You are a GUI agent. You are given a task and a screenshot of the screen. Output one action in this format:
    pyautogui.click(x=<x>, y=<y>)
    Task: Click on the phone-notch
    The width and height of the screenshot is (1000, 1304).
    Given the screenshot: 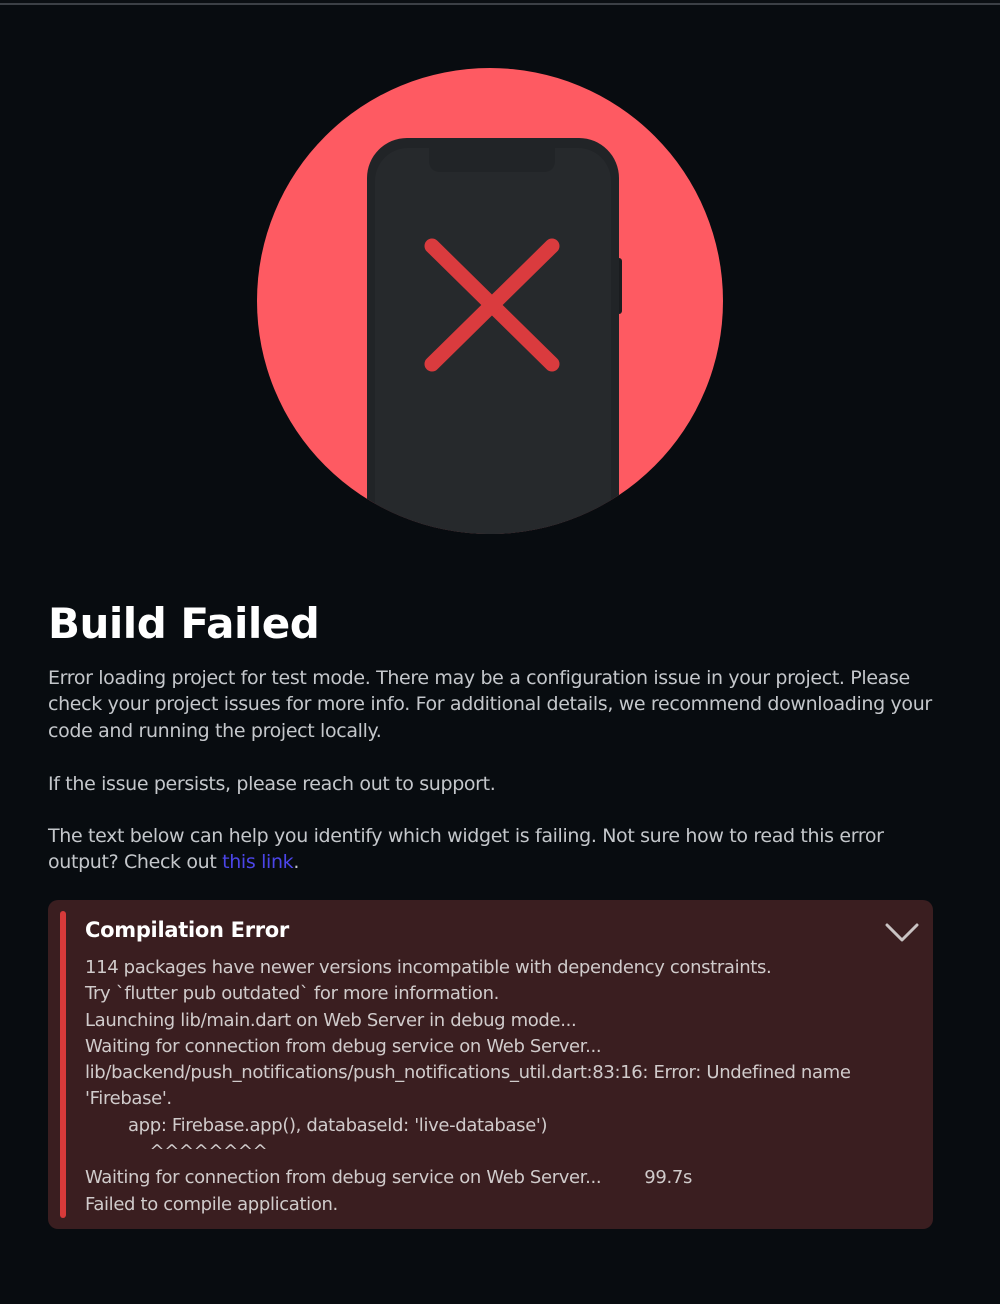 What is the action you would take?
    pyautogui.click(x=492, y=160)
    